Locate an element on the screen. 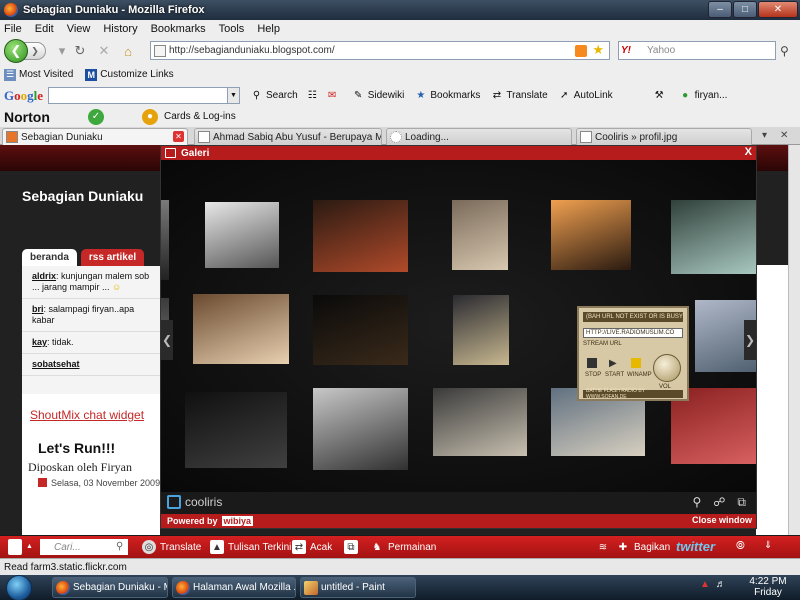  gallery-next-icon: ❯ is located at coordinates (750, 340).